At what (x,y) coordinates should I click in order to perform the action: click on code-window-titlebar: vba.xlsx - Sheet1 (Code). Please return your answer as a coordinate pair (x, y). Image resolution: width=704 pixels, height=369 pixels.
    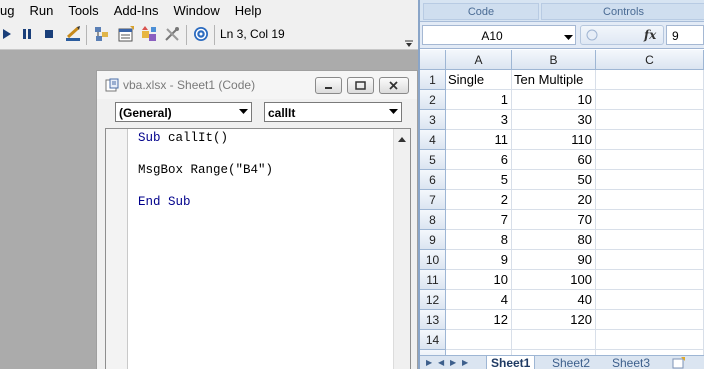
    Looking at the image, I should click on (257, 85).